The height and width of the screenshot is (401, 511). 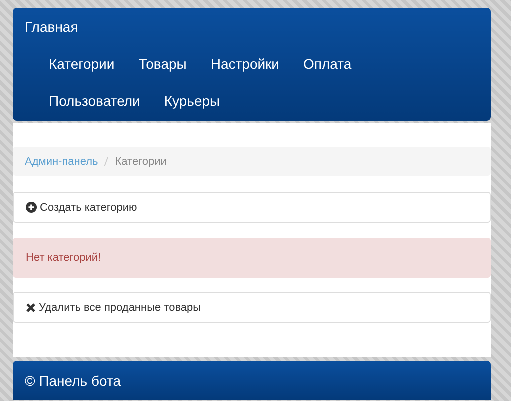 I want to click on alert-message: Нет категорий!, so click(x=252, y=258).